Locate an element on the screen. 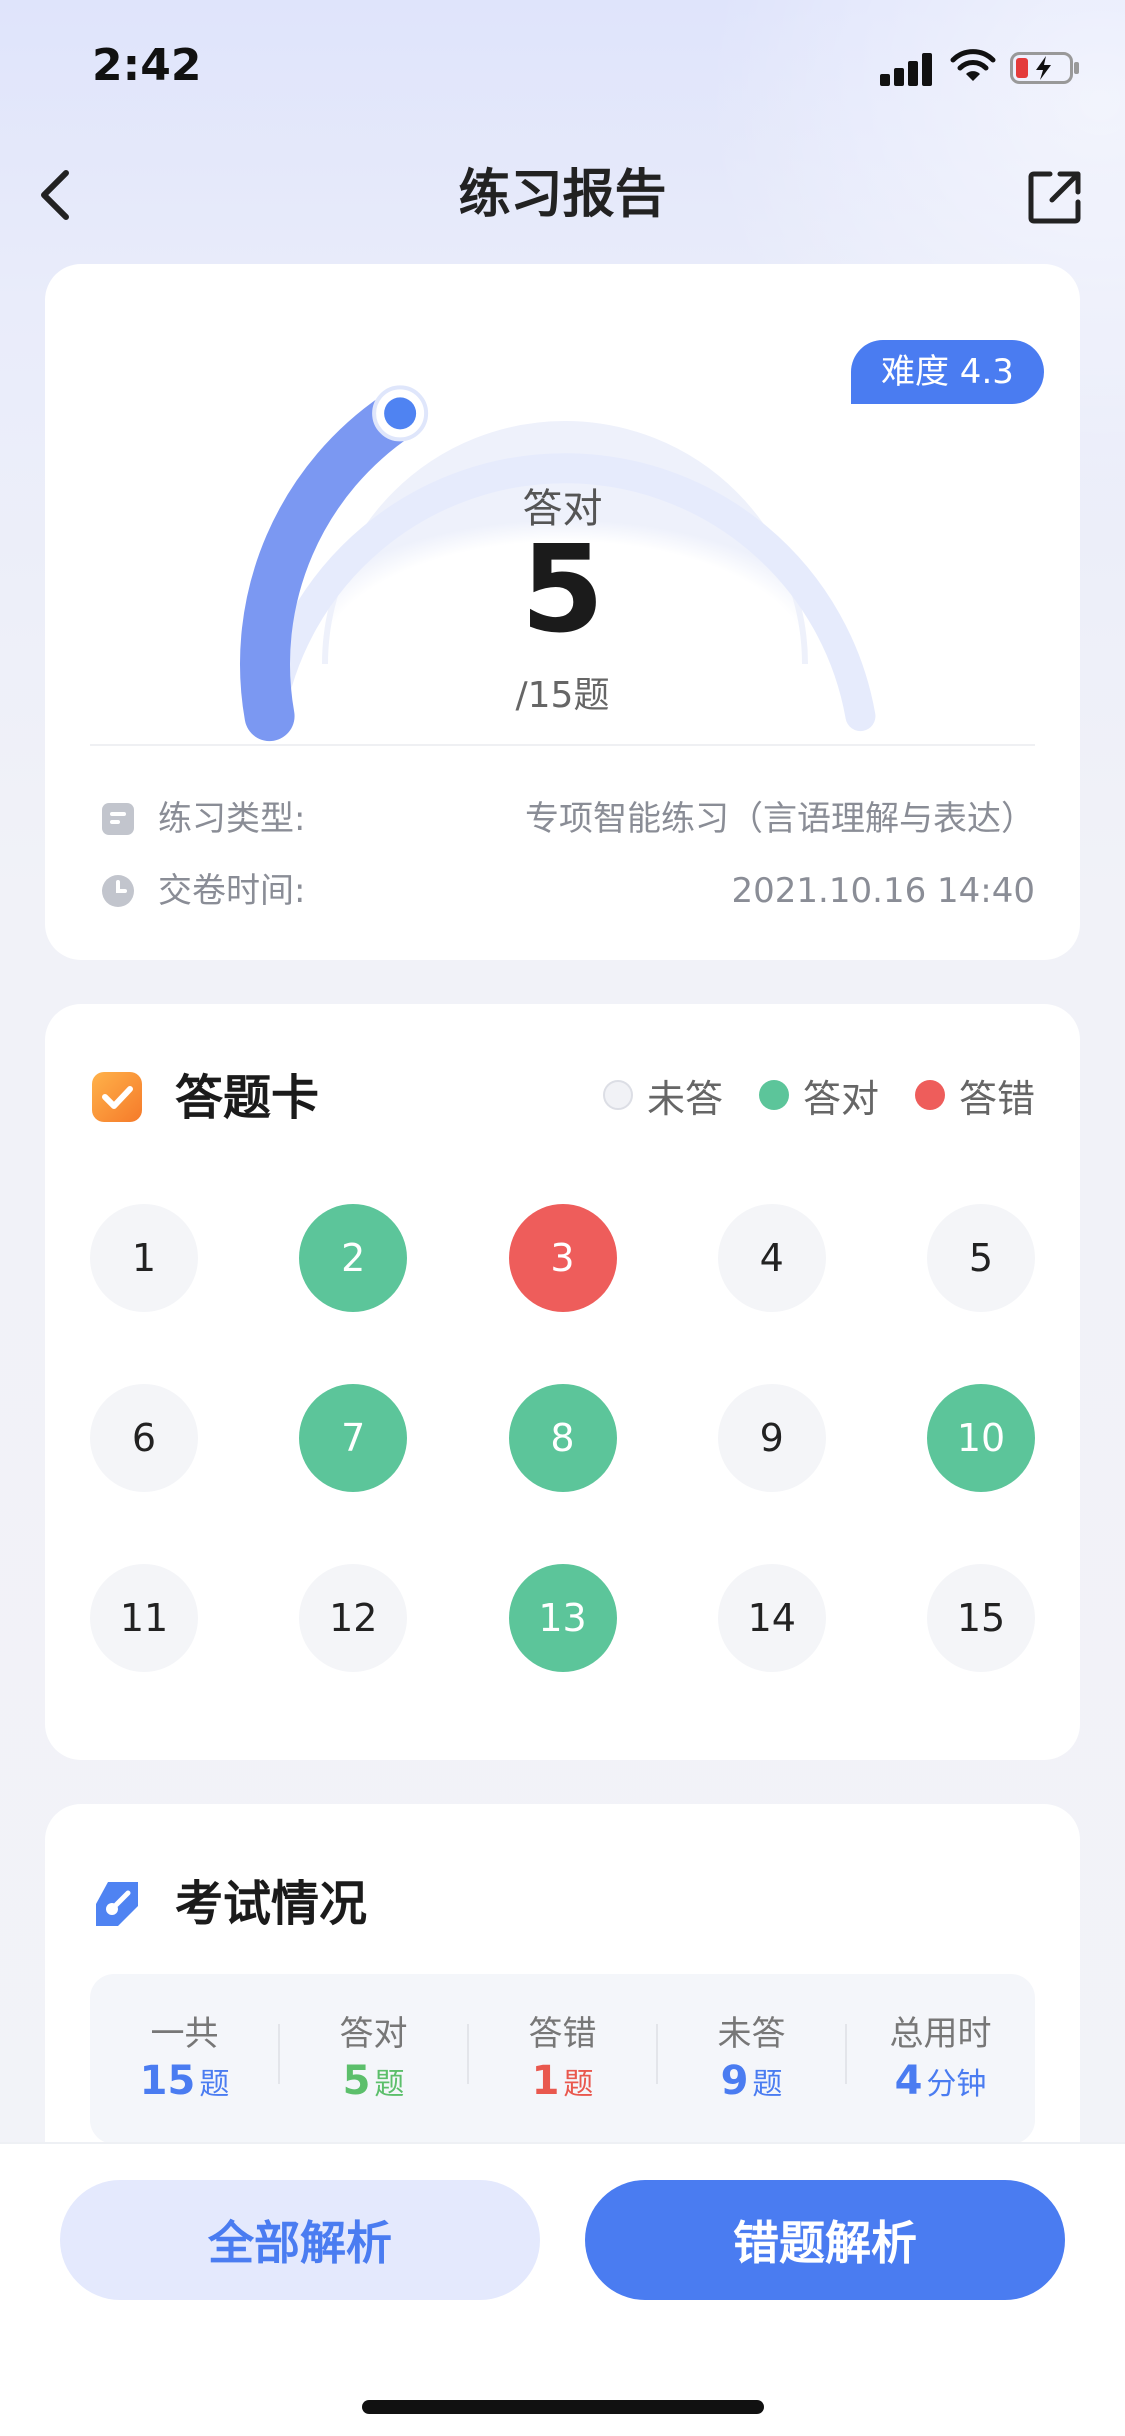  stat-value: 5题 is located at coordinates (373, 2081).